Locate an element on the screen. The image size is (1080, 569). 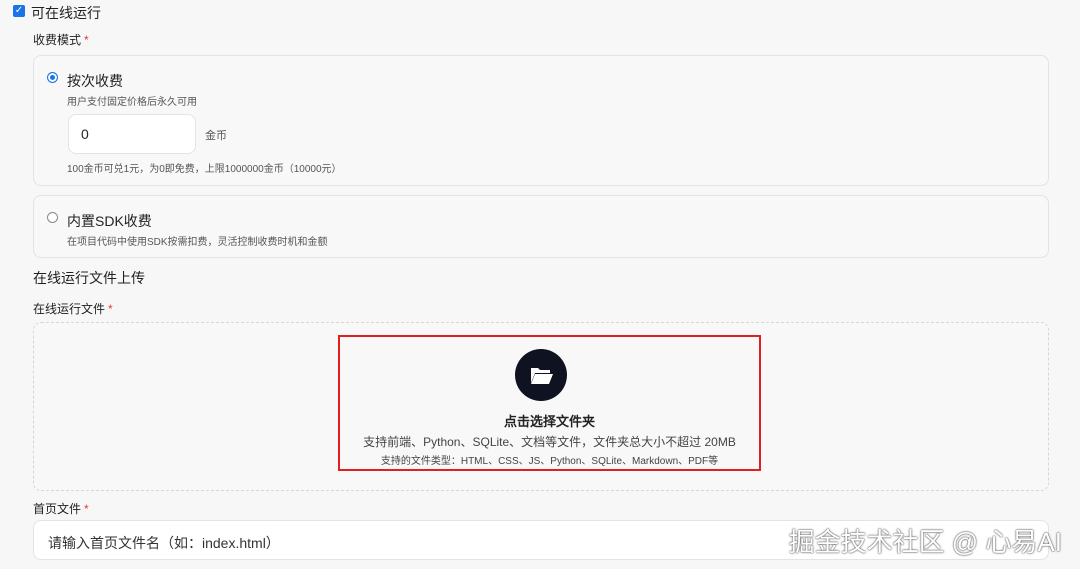
sdk-option: 内置SDK收费 在项目代码中使用SDK按需扣费，灵活控制收费时机和金额 is located at coordinates (541, 226).